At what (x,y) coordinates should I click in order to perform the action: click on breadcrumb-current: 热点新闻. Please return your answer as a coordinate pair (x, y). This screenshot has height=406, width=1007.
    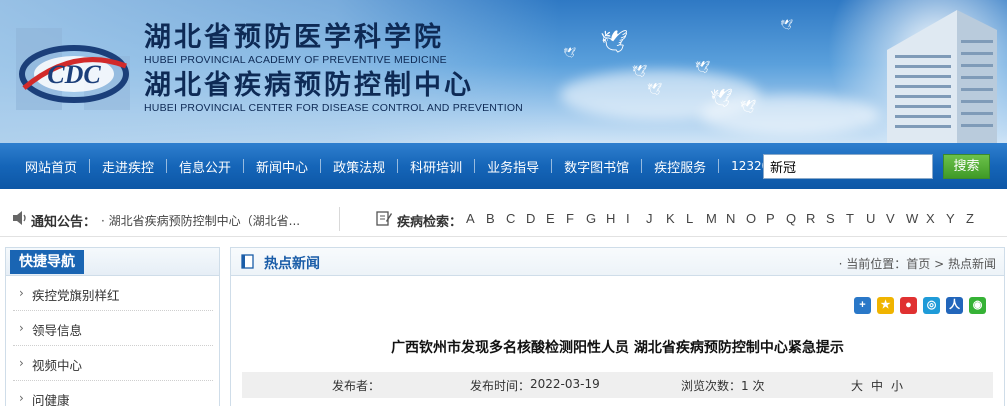
    Looking at the image, I should click on (972, 264).